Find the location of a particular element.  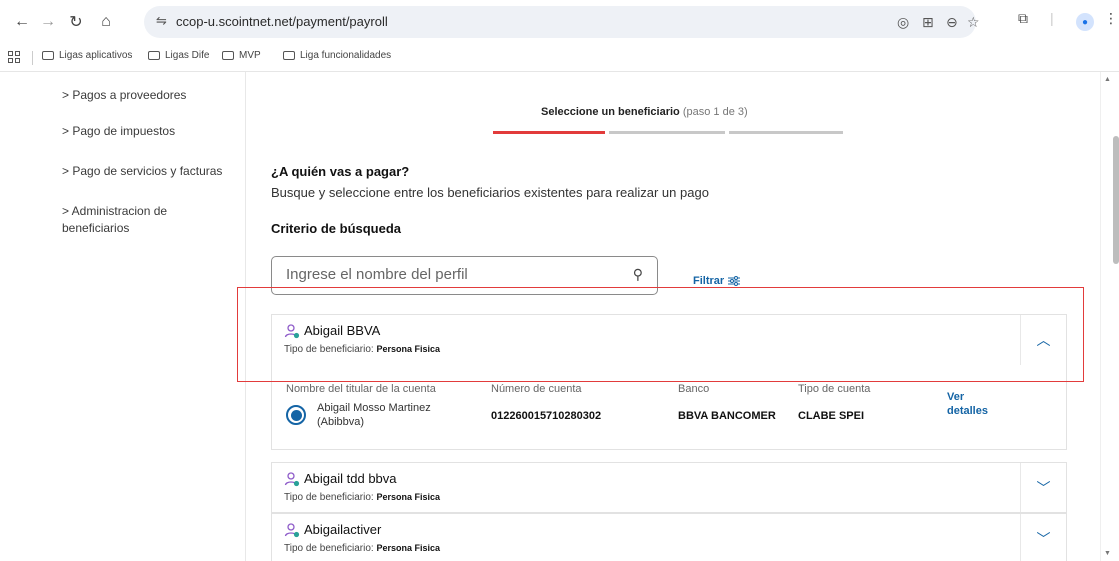

beneficiary-name: Abigail BBVA is located at coordinates (342, 330).